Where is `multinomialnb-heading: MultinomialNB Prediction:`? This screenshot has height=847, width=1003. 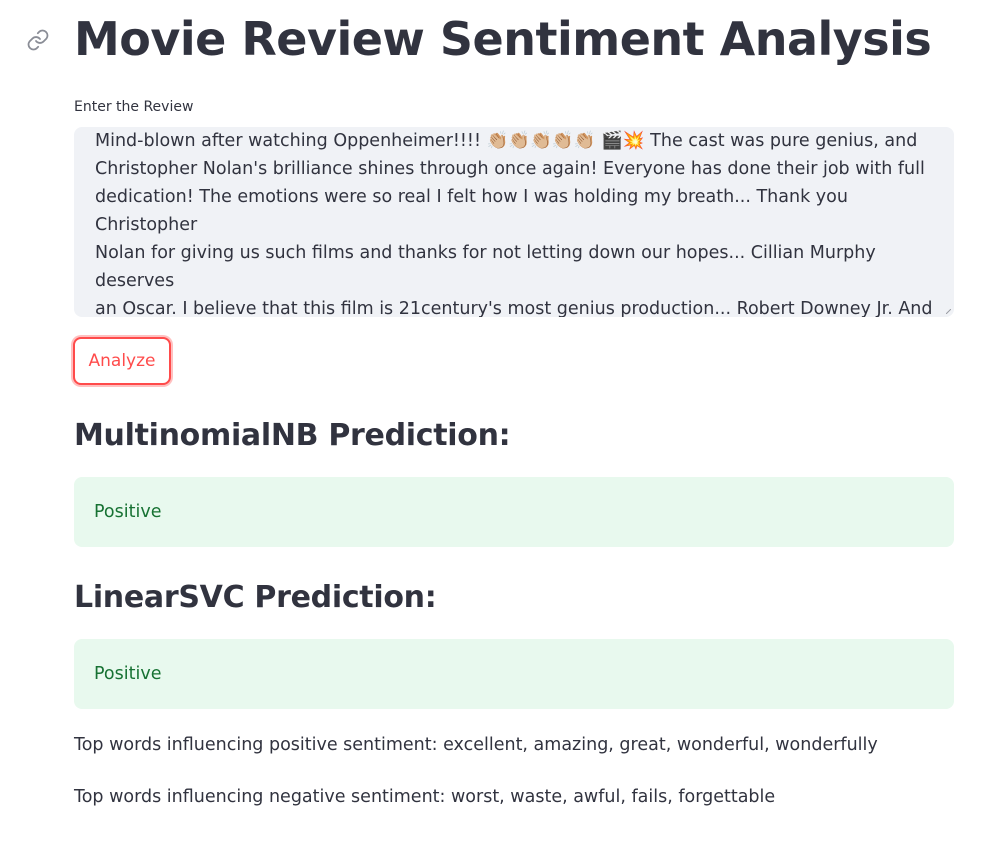
multinomialnb-heading: MultinomialNB Prediction: is located at coordinates (292, 435).